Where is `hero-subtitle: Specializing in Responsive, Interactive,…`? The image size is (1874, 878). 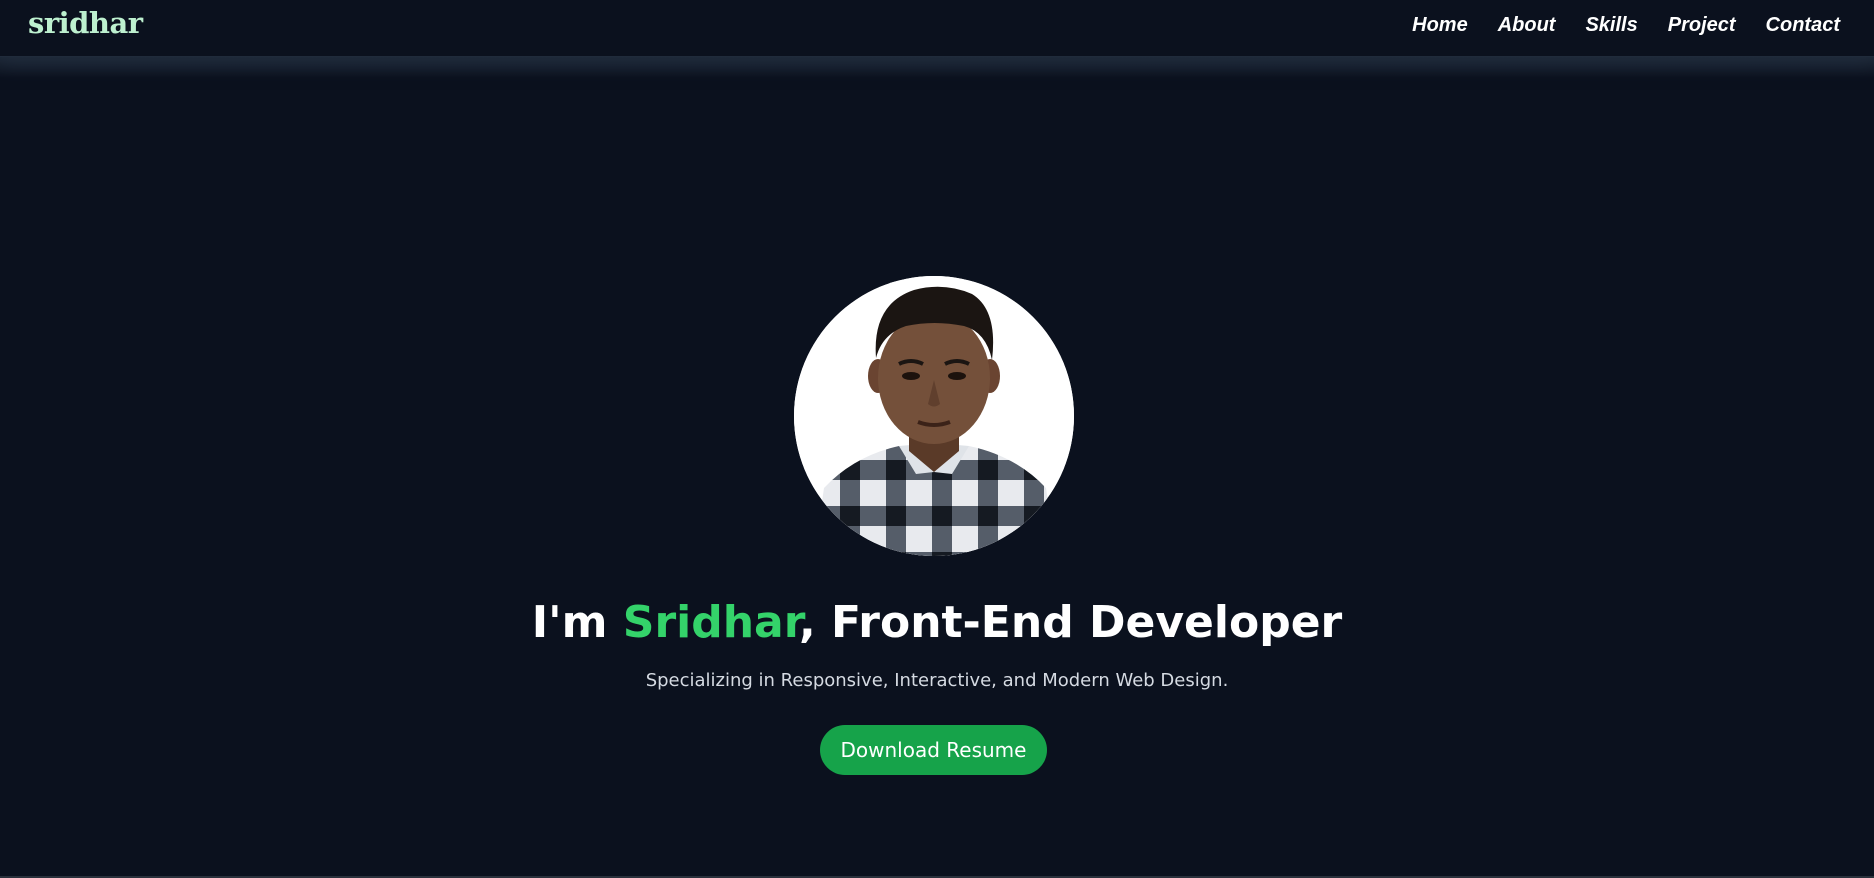 hero-subtitle: Specializing in Responsive, Interactive,… is located at coordinates (937, 680).